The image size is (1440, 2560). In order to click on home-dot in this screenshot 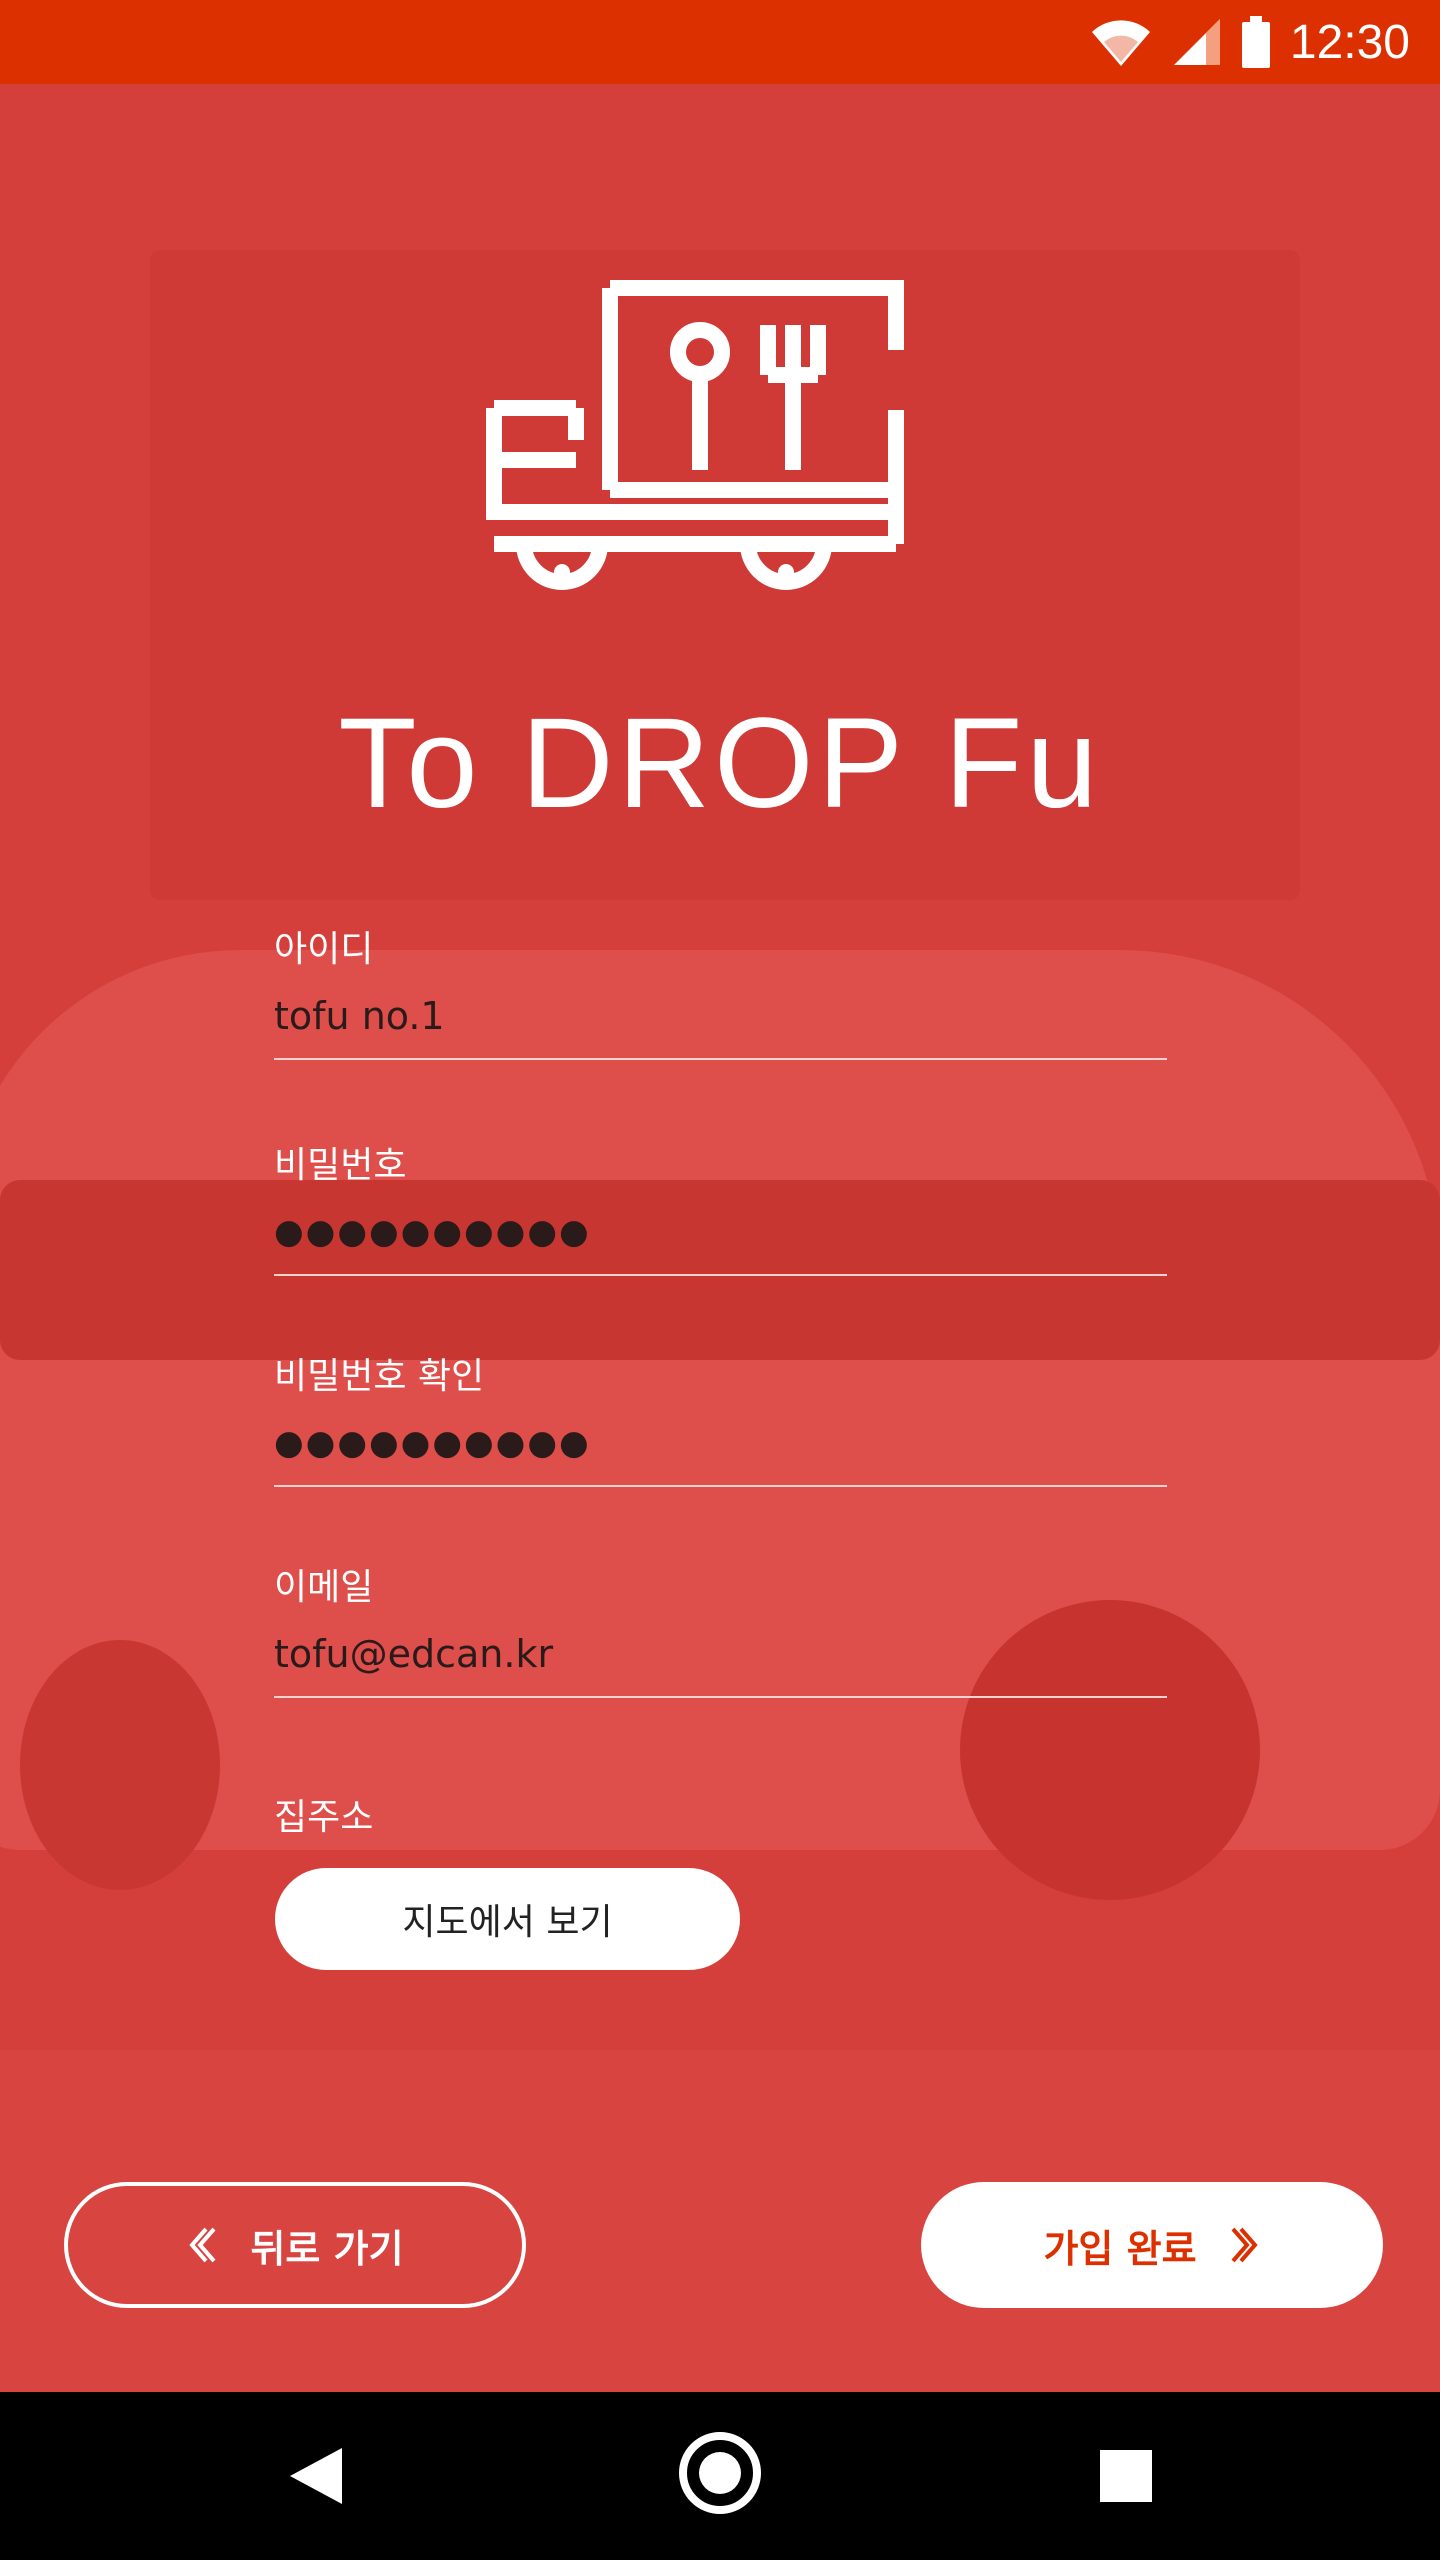, I will do `click(720, 2473)`.